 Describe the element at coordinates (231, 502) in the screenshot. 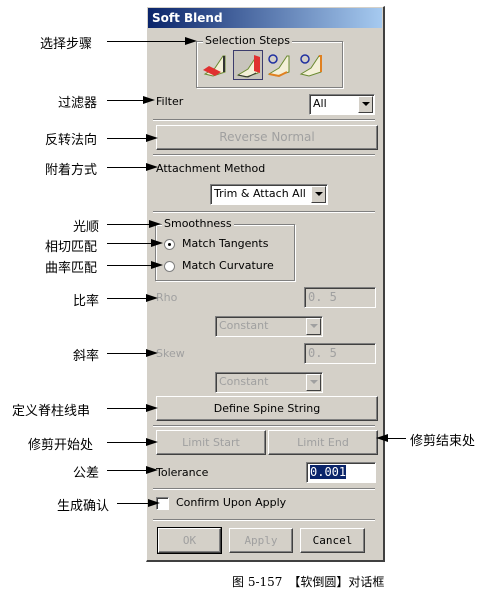

I see `confirm-upon-apply-label: Confirm Upon Apply` at that location.